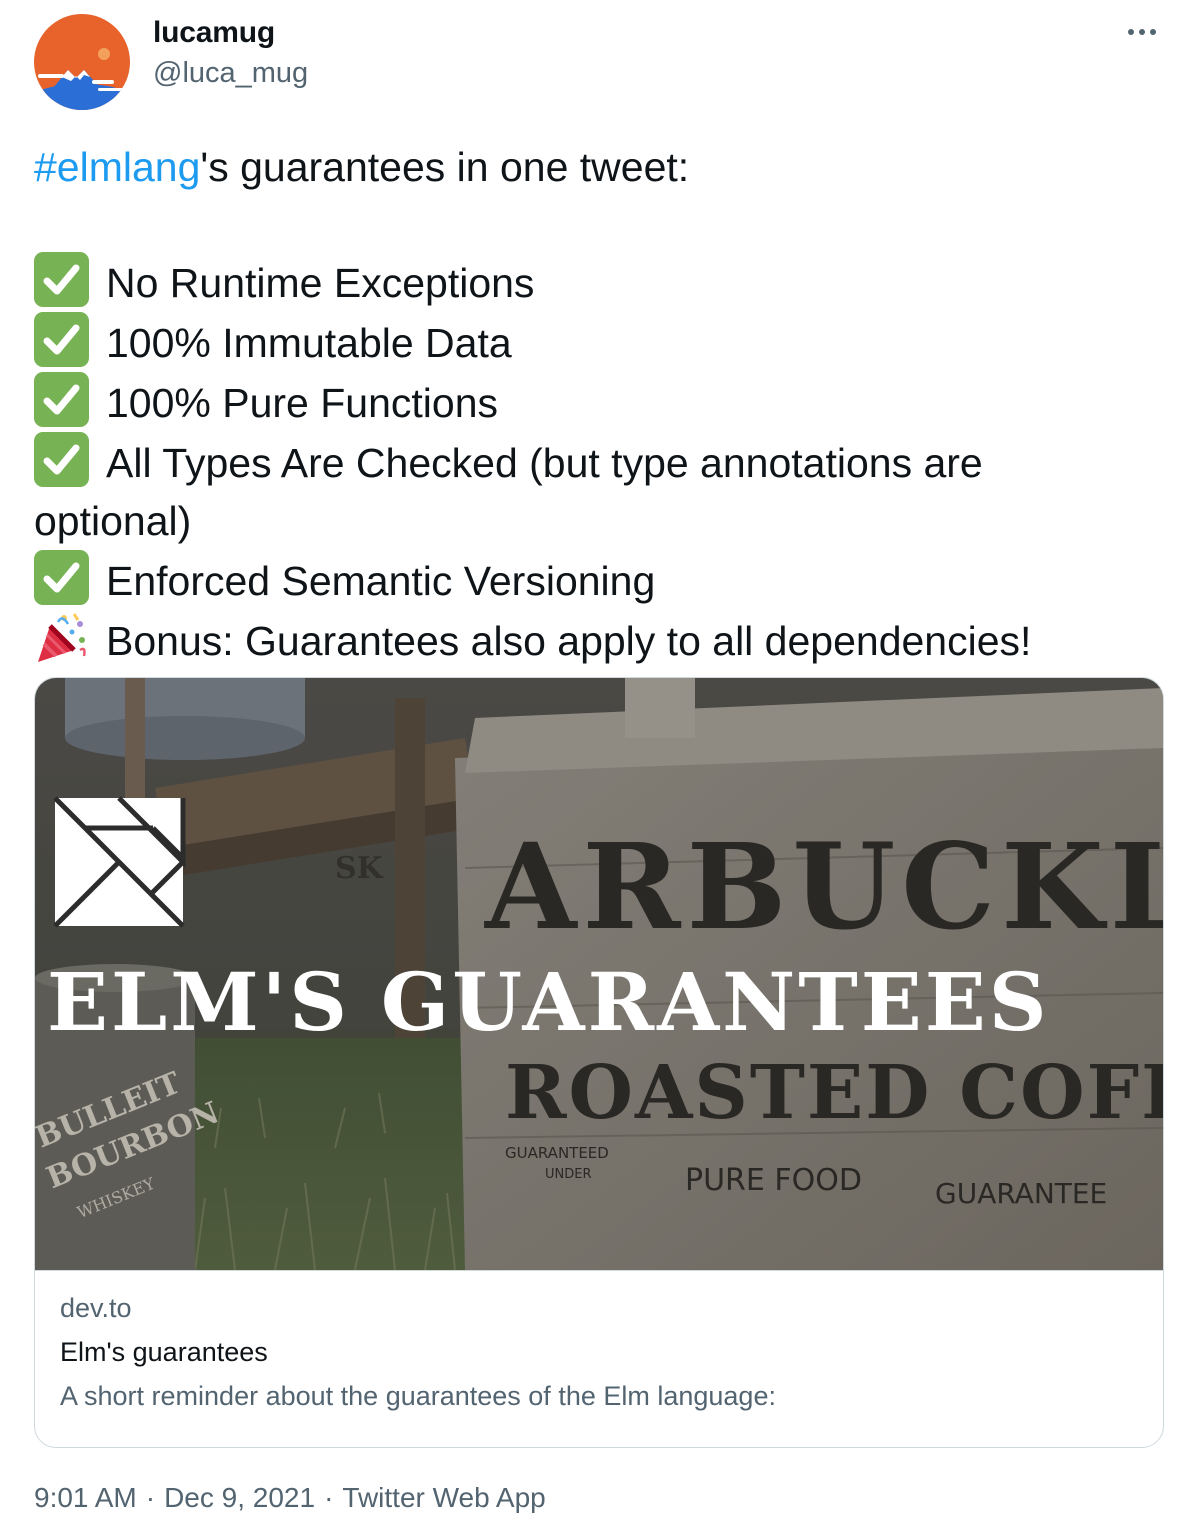  I want to click on avatar, so click(82, 62).